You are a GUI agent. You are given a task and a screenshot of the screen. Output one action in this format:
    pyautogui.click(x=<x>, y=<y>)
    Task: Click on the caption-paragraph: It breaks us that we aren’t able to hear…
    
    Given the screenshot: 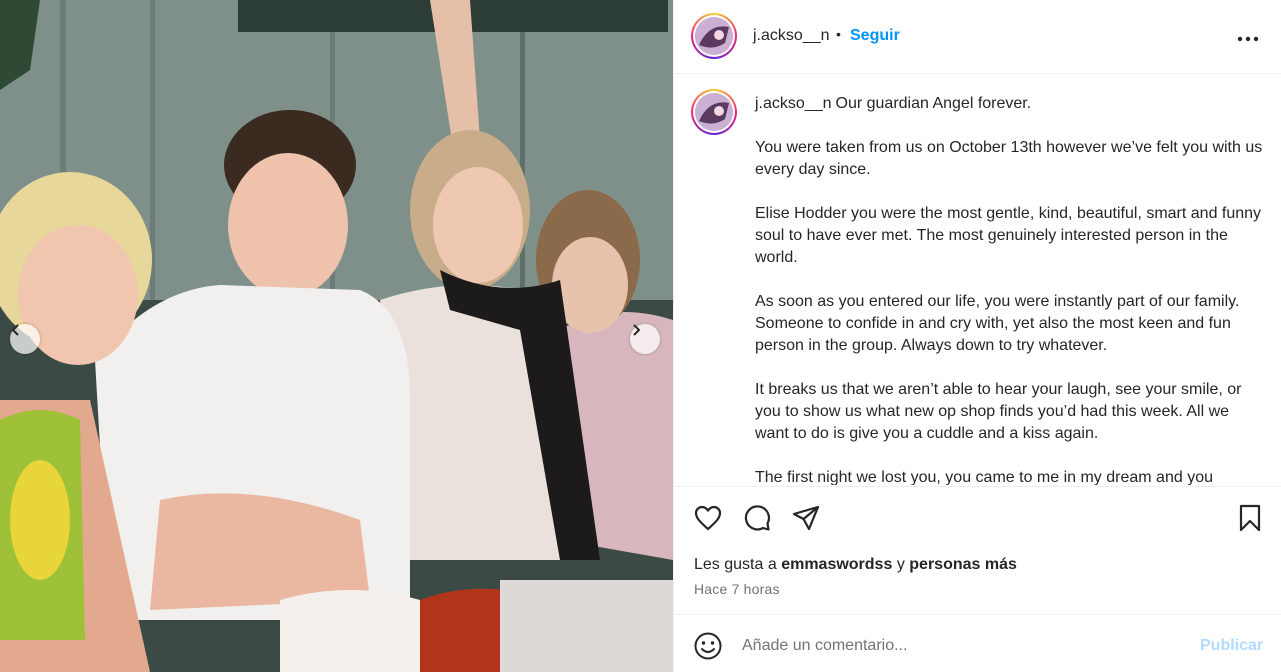 What is the action you would take?
    pyautogui.click(x=998, y=411)
    